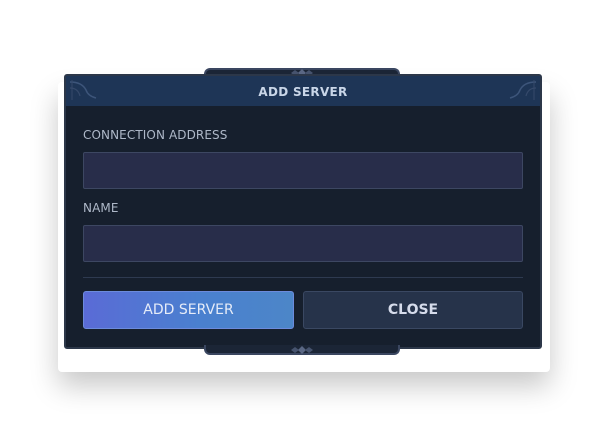 The height and width of the screenshot is (444, 592). I want to click on dialog-title: ADD SERVER, so click(303, 92).